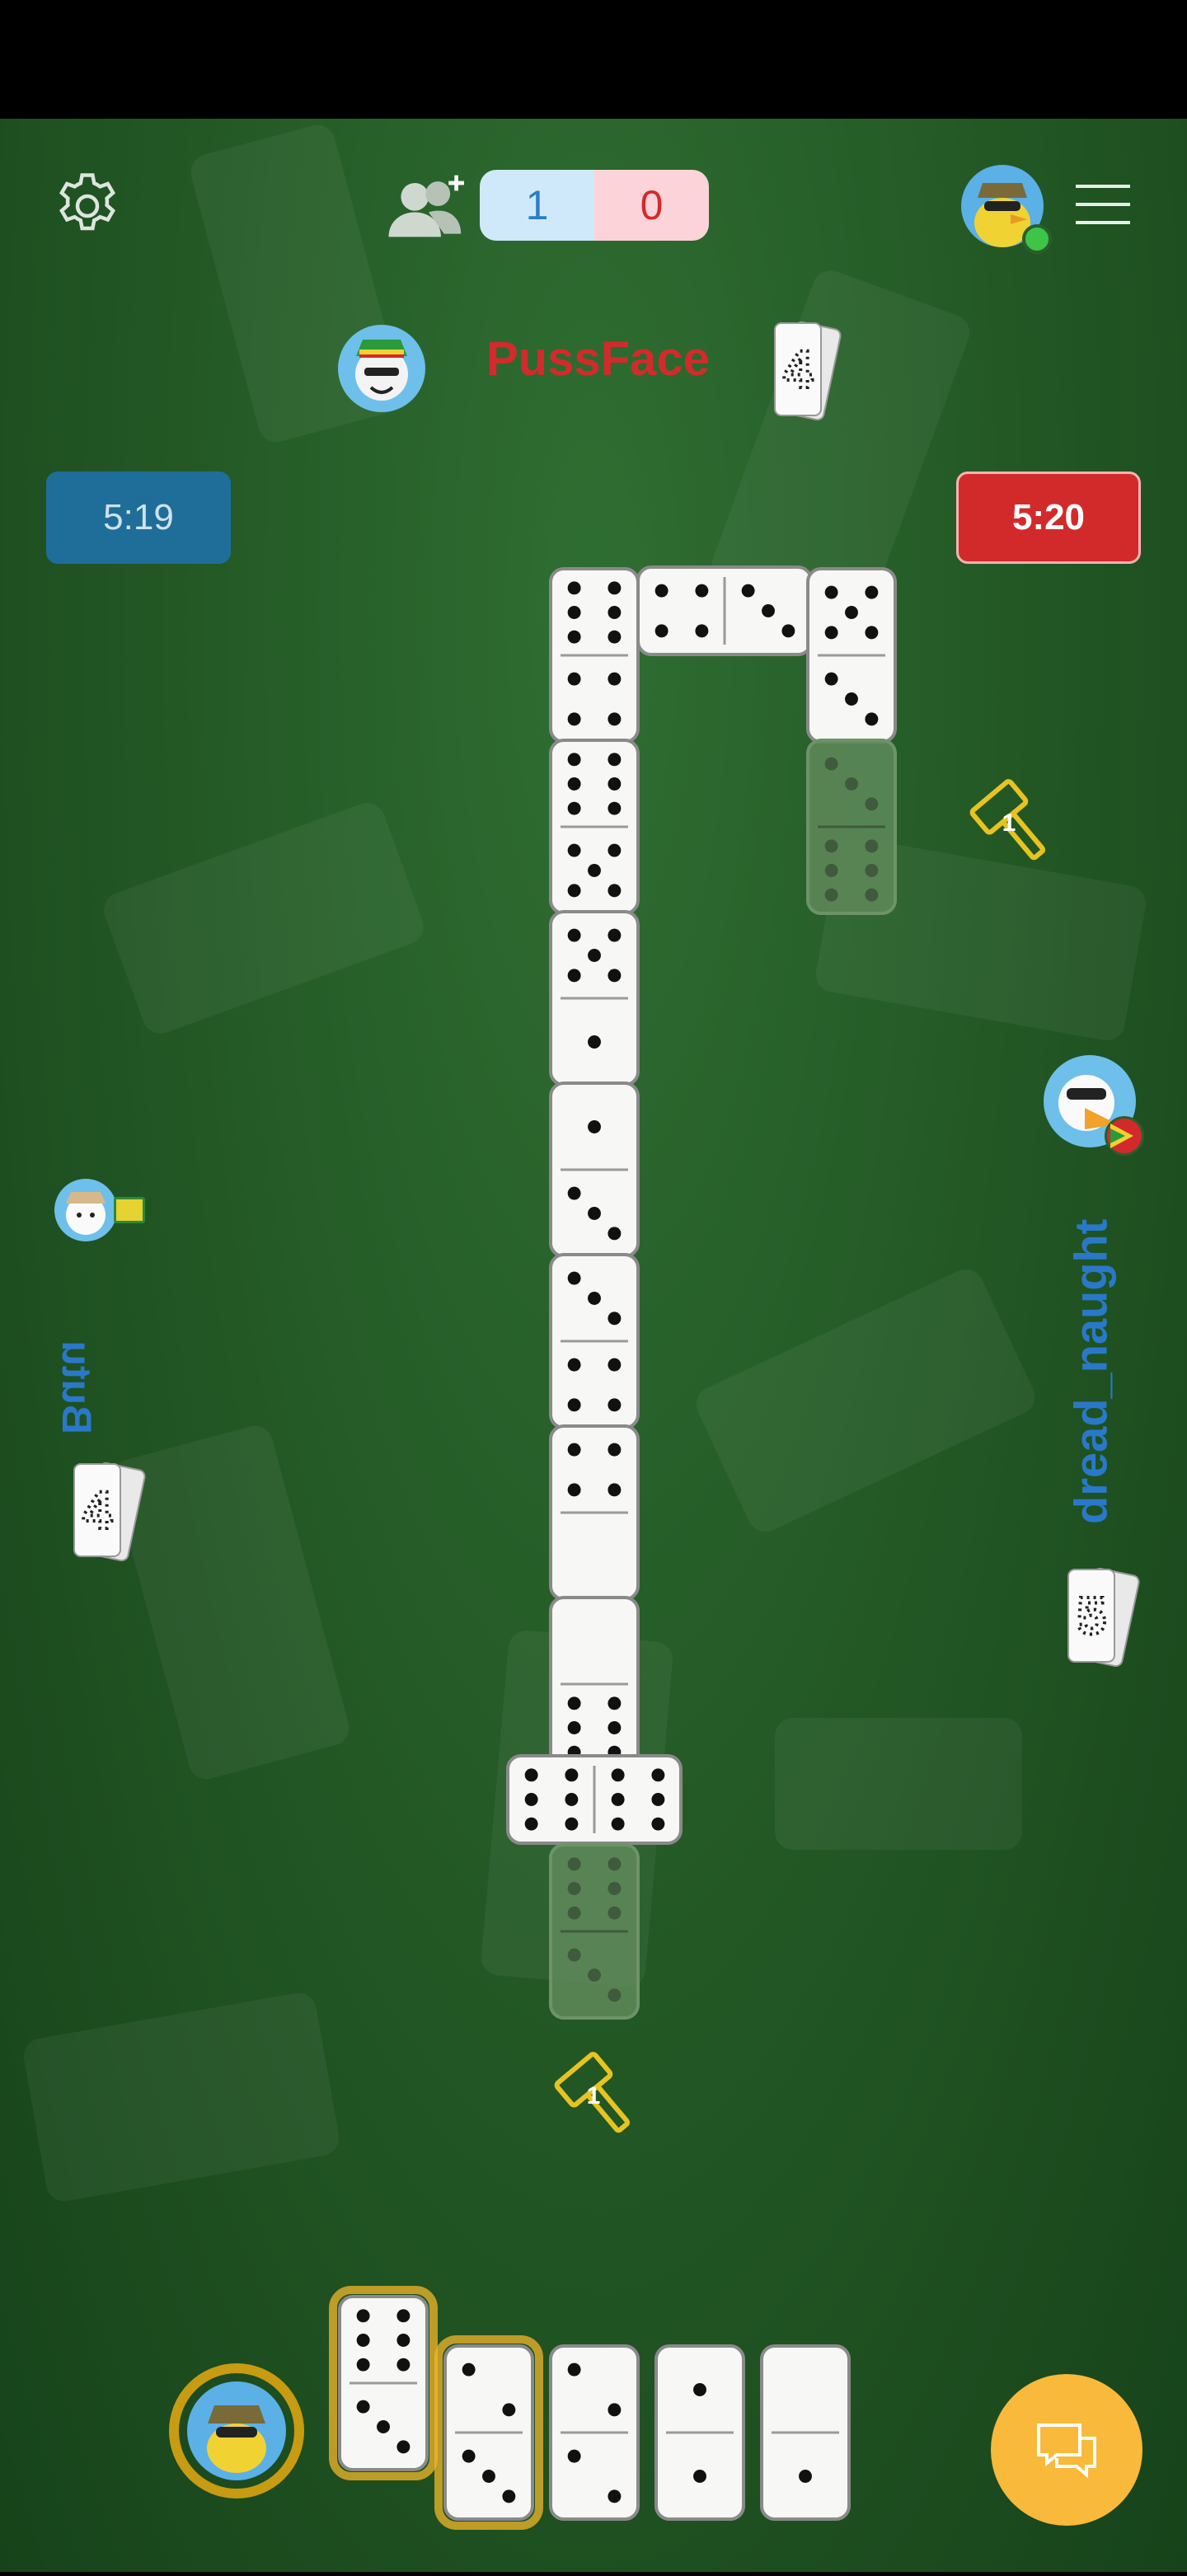 This screenshot has height=2576, width=1187. Describe the element at coordinates (537, 205) in the screenshot. I see `score-team-blue: 1` at that location.